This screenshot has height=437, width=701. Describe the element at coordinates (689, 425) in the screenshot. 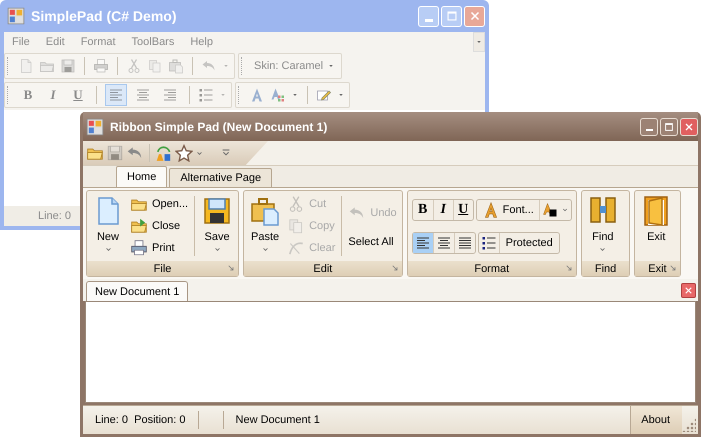

I see `resize-grip` at that location.